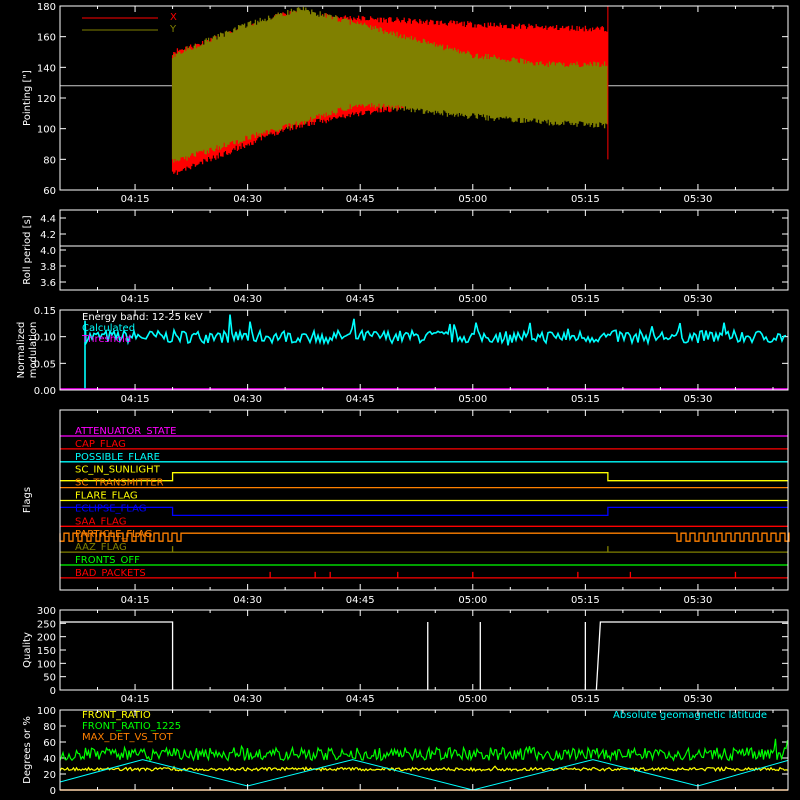 The width and height of the screenshot is (800, 800). Describe the element at coordinates (27, 98) in the screenshot. I see `y-label-text: Pointing ["]` at that location.